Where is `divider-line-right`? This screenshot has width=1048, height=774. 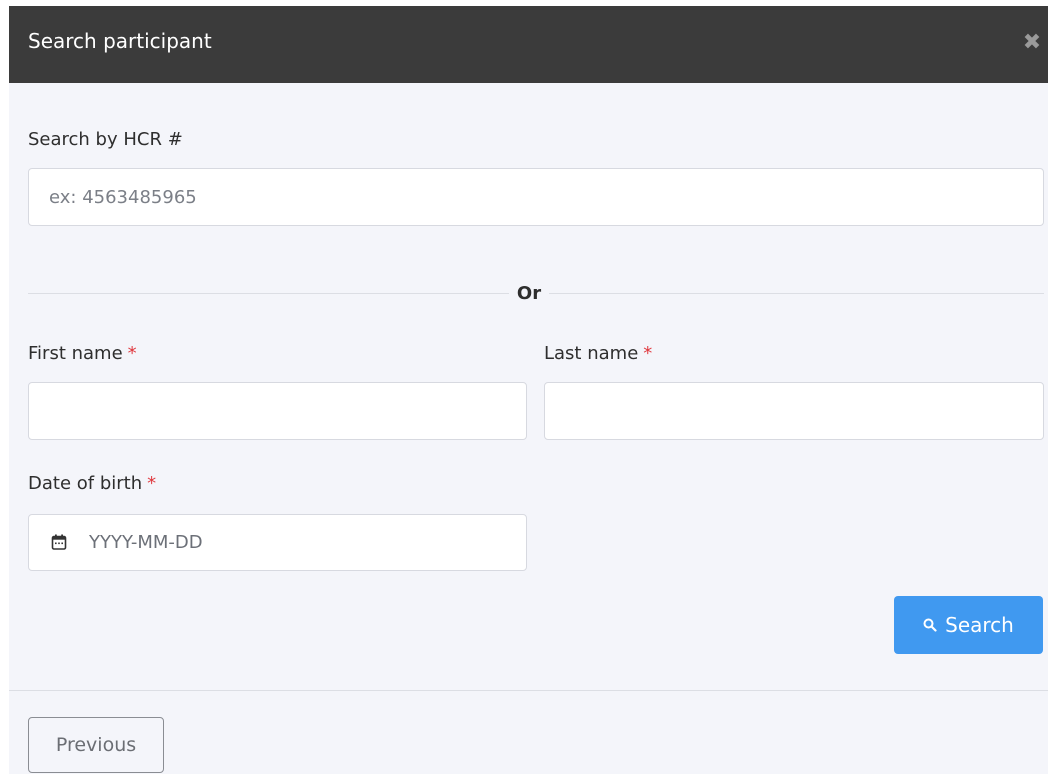
divider-line-right is located at coordinates (796, 293).